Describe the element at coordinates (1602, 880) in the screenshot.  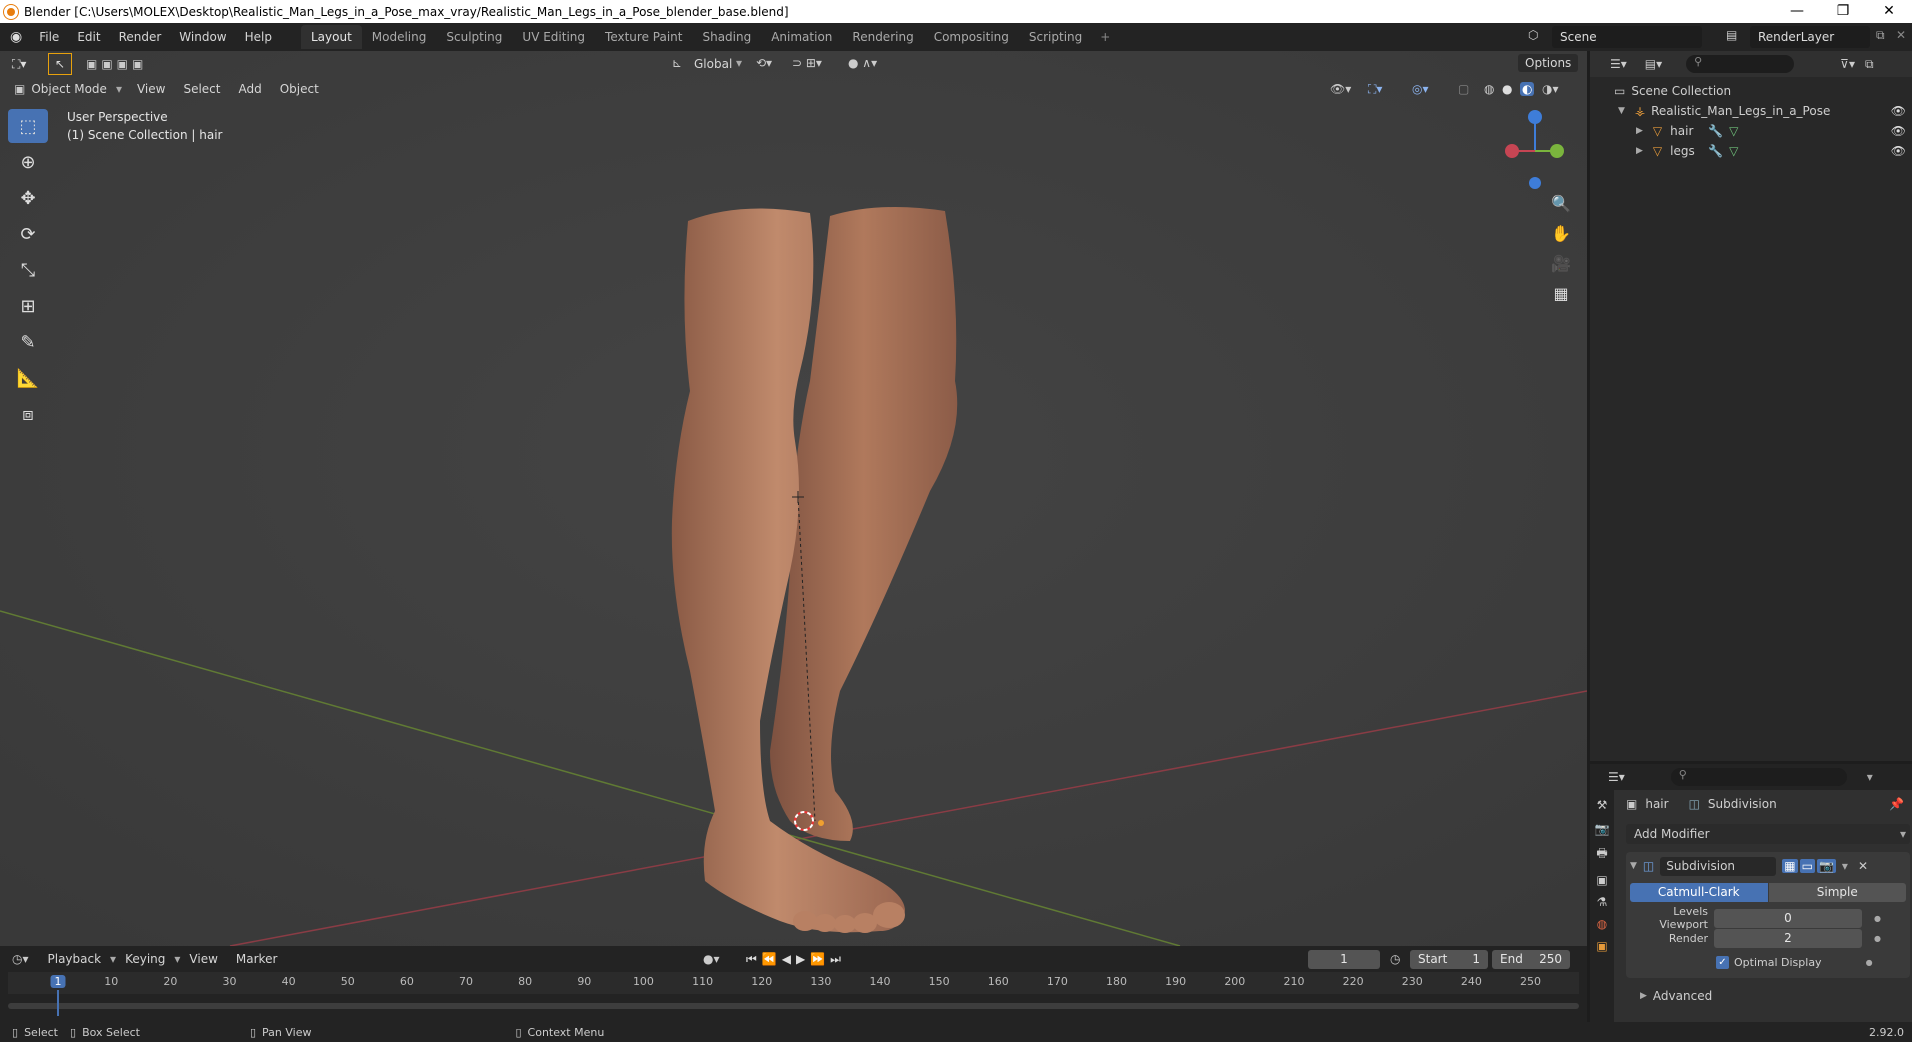
I see `view-layer-tab-icon: ▣` at that location.